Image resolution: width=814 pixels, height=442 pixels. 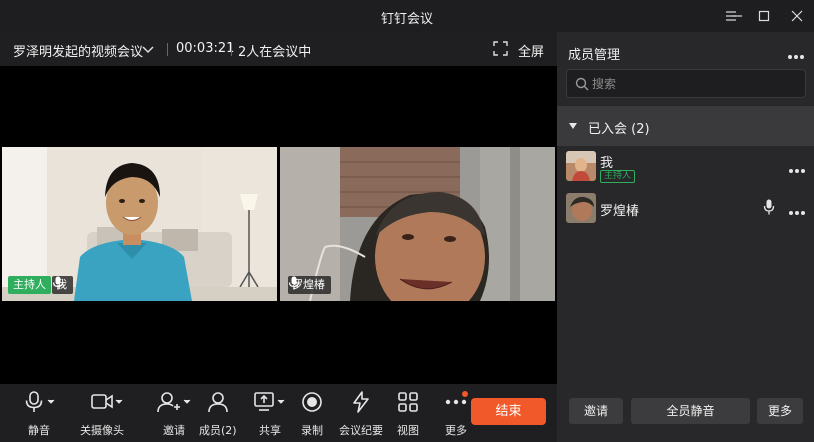 I want to click on camera-button: 关摄像头, so click(x=102, y=414).